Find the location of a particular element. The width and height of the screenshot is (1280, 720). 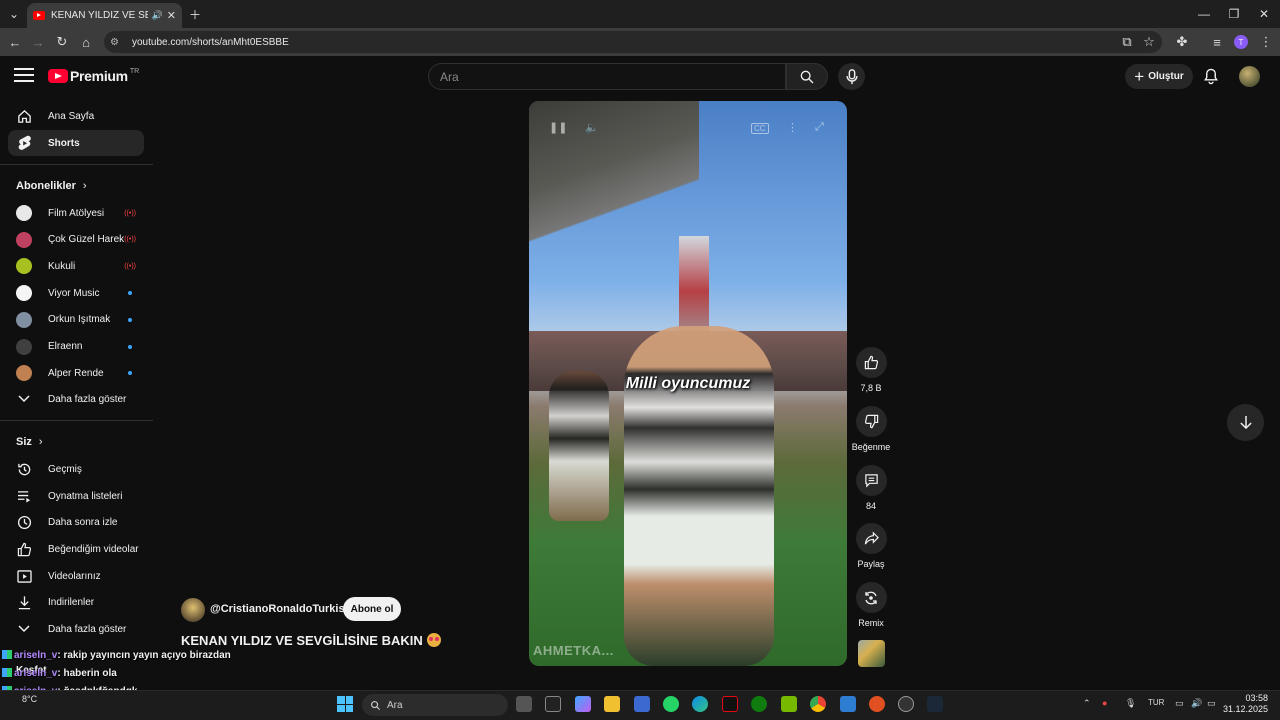

reading-list-icon: ≡ is located at coordinates (1217, 42).